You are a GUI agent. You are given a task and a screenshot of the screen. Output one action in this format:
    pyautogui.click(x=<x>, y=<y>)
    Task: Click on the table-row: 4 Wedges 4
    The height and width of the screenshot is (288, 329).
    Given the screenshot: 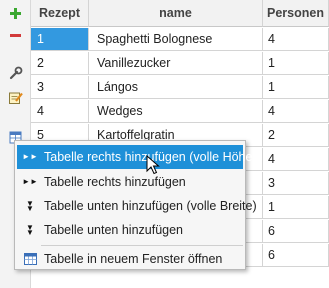 What is the action you would take?
    pyautogui.click(x=180, y=112)
    